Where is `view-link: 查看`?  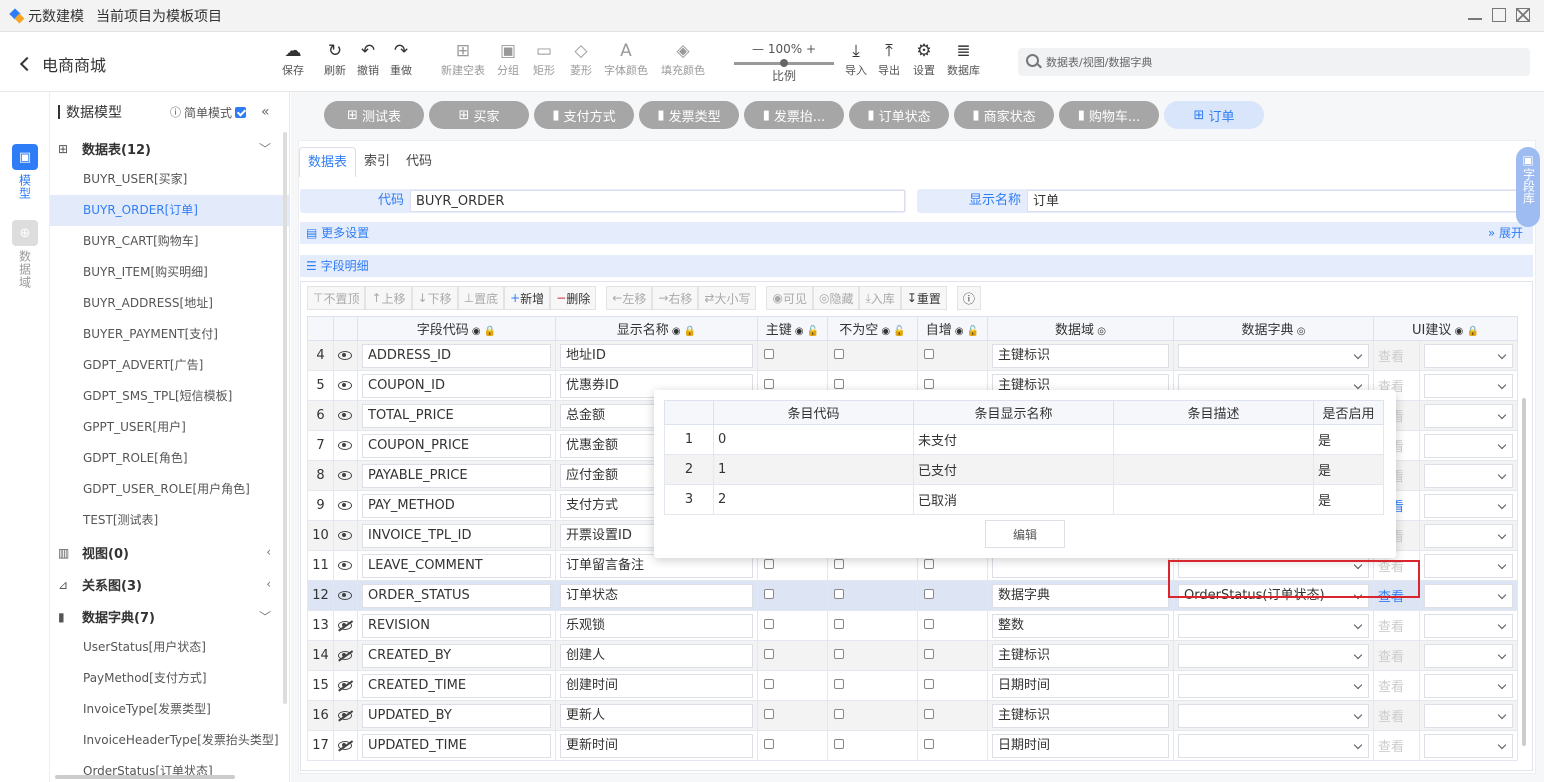
view-link: 查看 is located at coordinates (1391, 687).